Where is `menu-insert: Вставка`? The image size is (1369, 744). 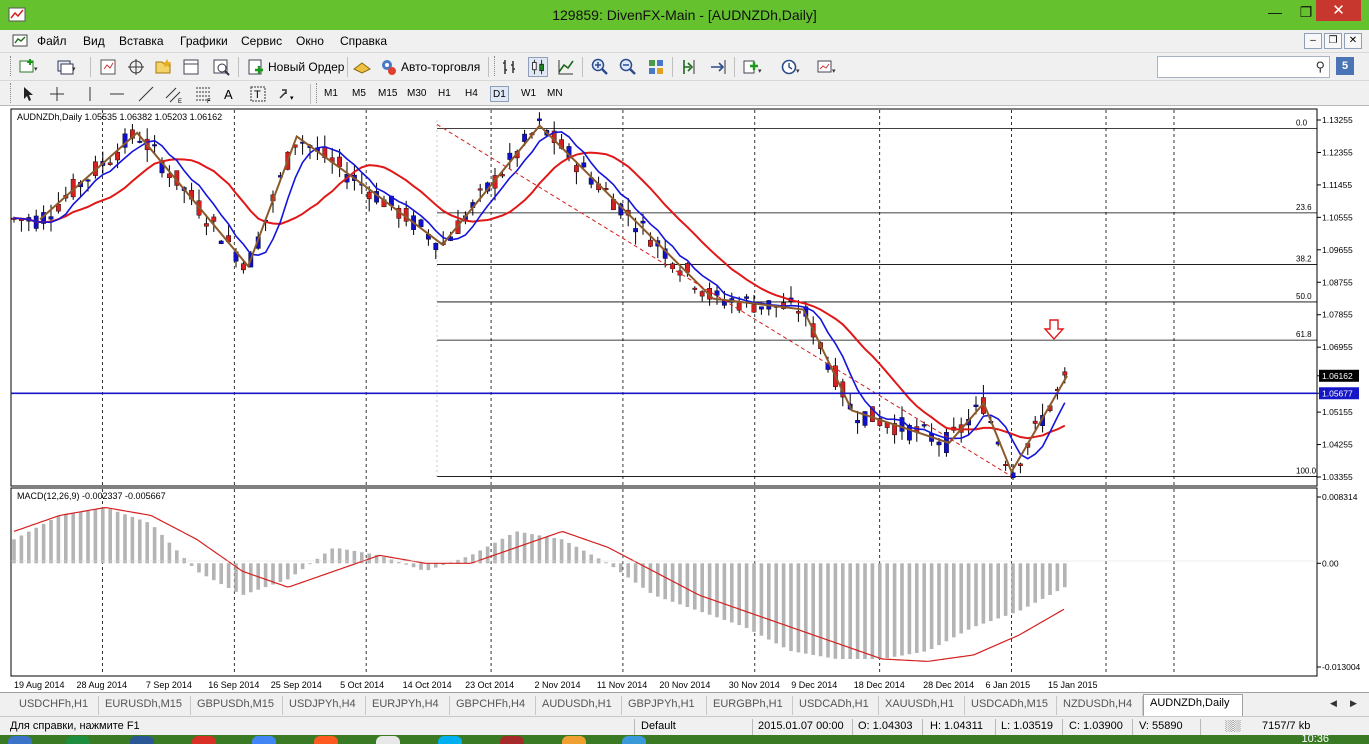 menu-insert: Вставка is located at coordinates (141, 41).